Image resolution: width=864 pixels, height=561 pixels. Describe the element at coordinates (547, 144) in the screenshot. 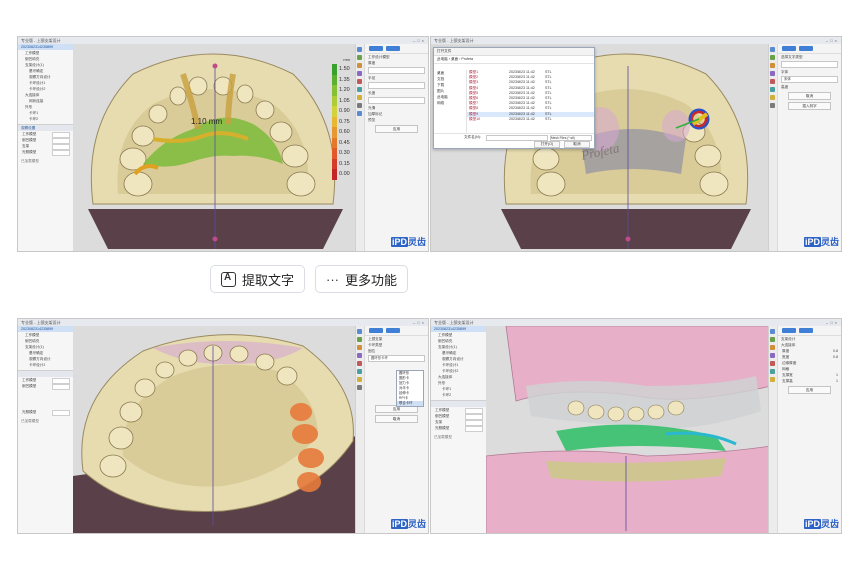

I see `open-button: 打开(O)` at that location.